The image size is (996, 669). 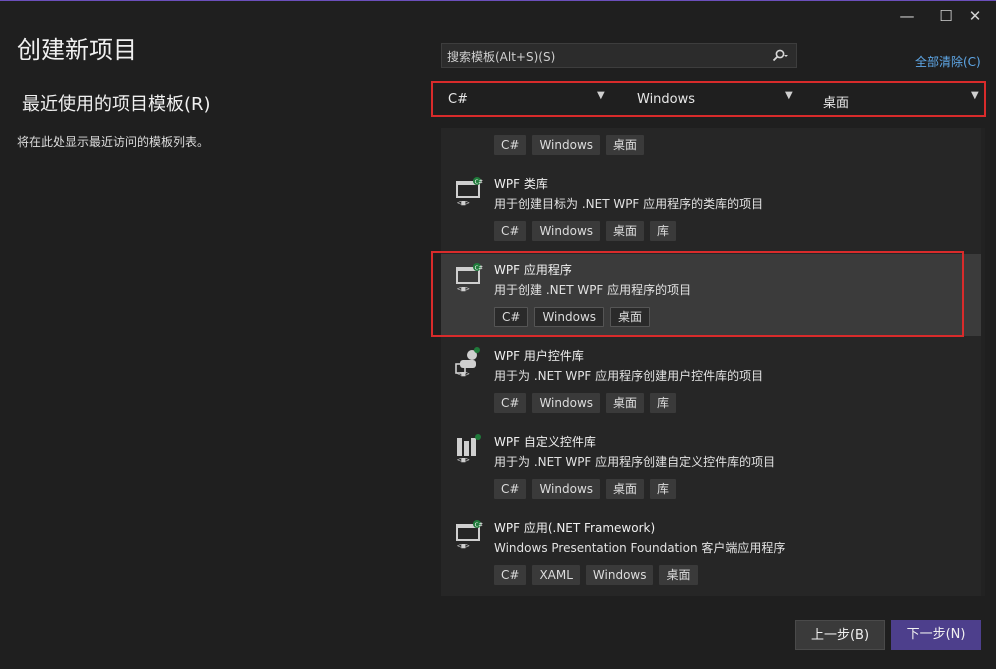 What do you see at coordinates (116, 104) in the screenshot?
I see `recent-templates-heading: 最近使用的项目模板(R)` at bounding box center [116, 104].